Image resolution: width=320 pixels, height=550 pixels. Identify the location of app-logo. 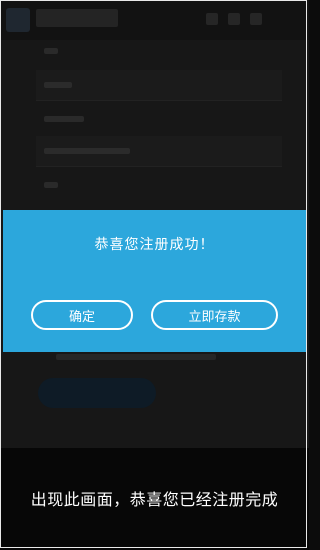
(18, 20).